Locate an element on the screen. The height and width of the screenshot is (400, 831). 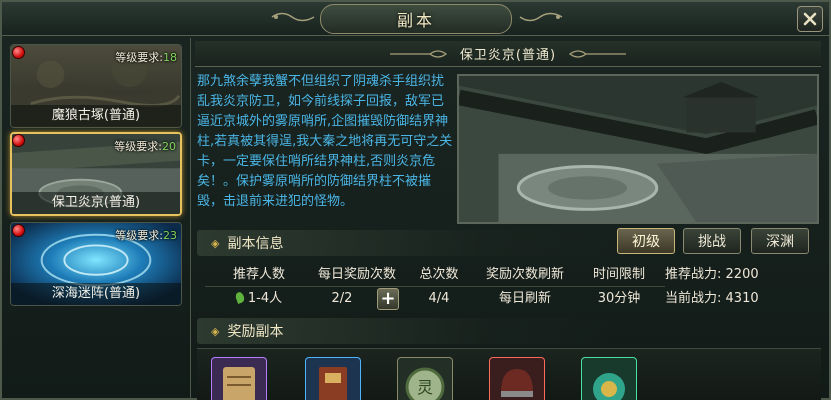
scroll-icon is located at coordinates (239, 378).